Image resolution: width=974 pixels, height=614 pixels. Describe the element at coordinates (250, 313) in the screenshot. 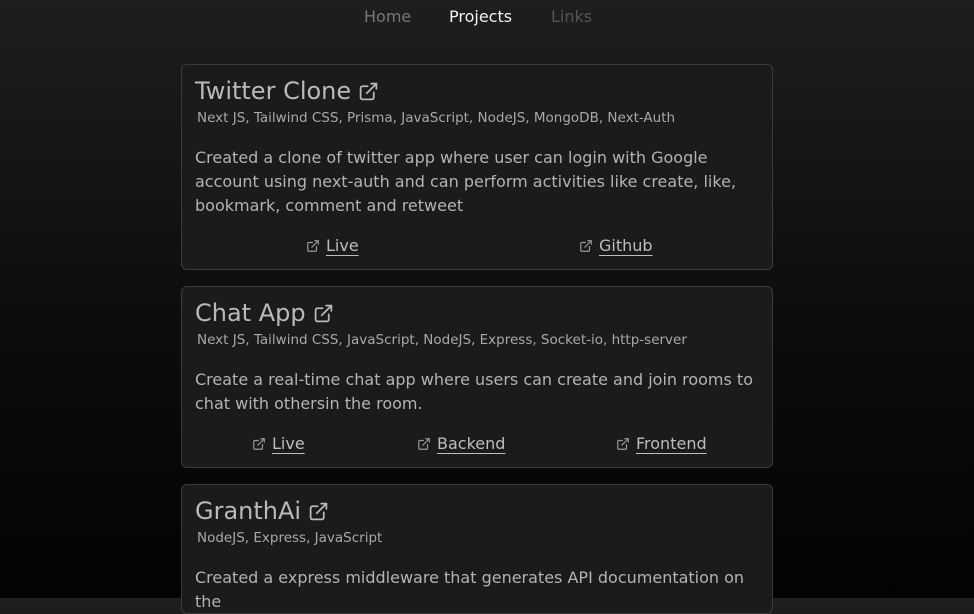

I see `project-title-text: Chat App` at that location.